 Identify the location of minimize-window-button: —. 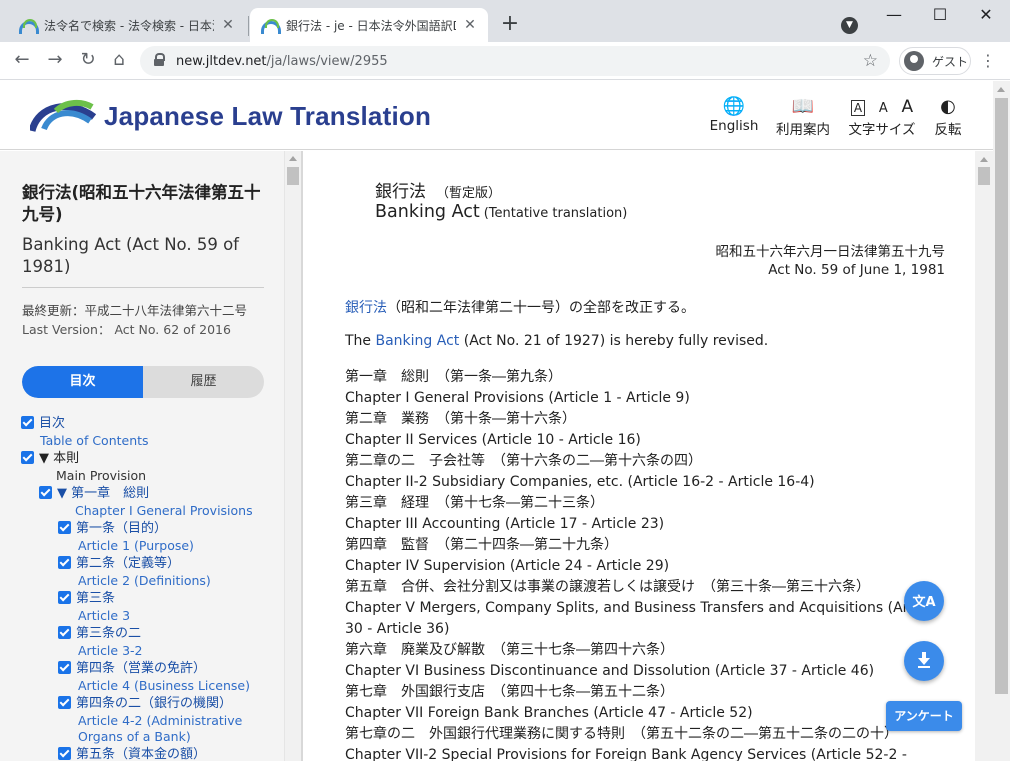
(894, 16).